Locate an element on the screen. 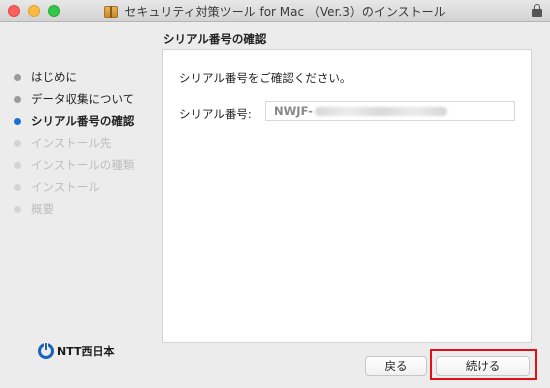  step-label: シリアル番号の確認 is located at coordinates (83, 121).